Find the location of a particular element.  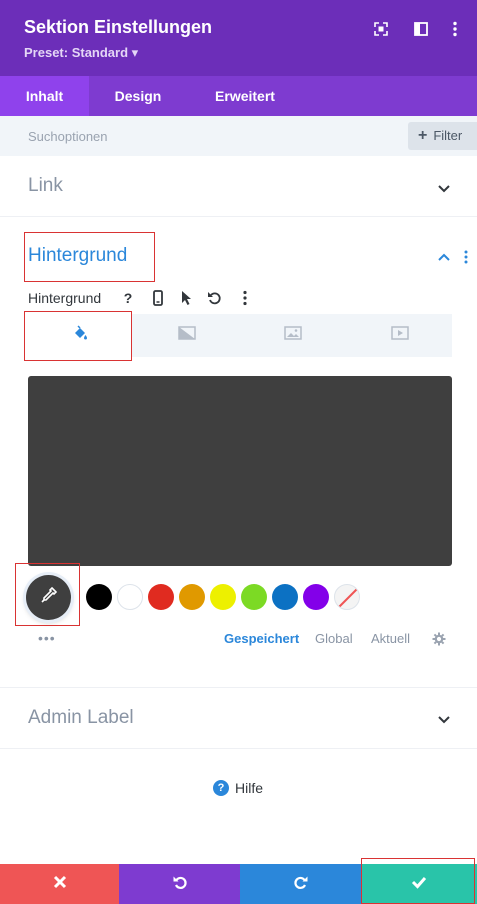

settings-tabs: Inhalt Design Erweitert is located at coordinates (238, 96).